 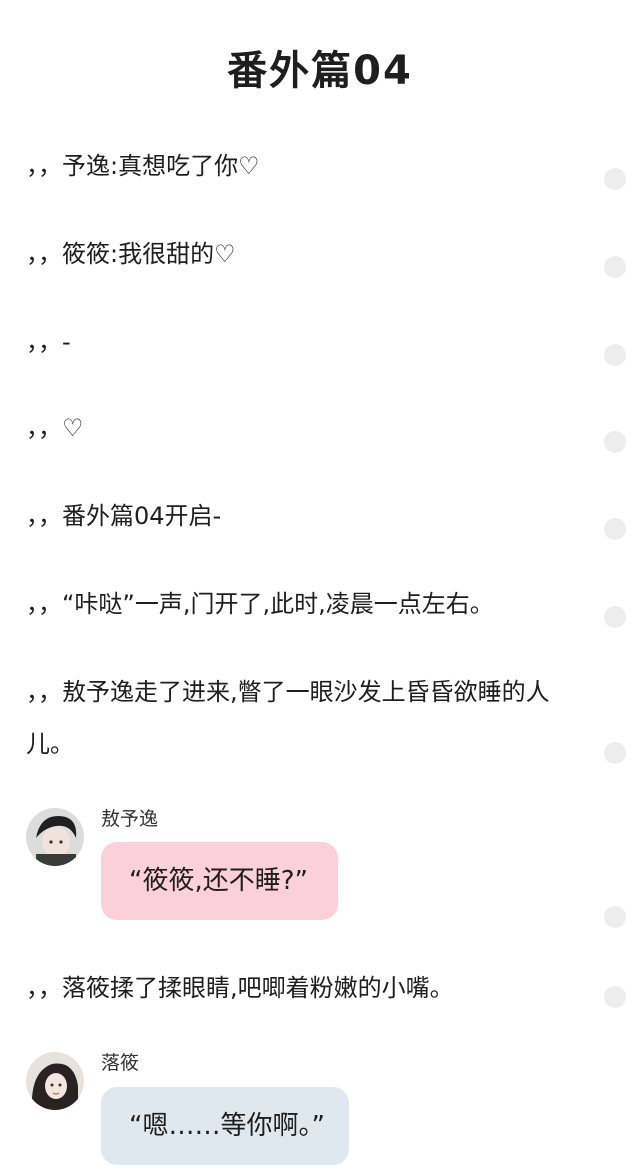 I want to click on story-line: ，，落筱揉了揉眼睛,吧唧着粉嫩的小嘴。, so click(x=240, y=988).